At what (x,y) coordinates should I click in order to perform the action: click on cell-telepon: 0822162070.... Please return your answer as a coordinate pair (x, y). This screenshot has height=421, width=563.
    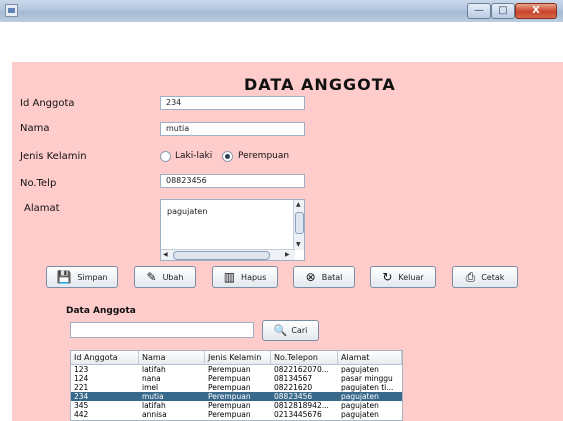
    Looking at the image, I should click on (301, 369).